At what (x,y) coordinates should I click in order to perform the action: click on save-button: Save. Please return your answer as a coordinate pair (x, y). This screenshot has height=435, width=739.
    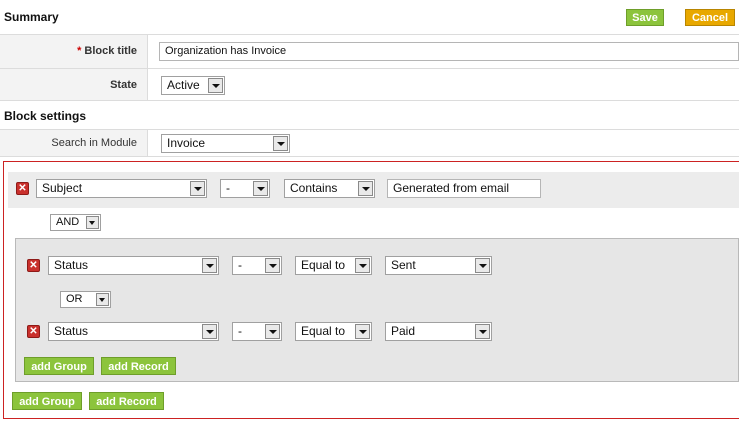
    Looking at the image, I should click on (645, 17).